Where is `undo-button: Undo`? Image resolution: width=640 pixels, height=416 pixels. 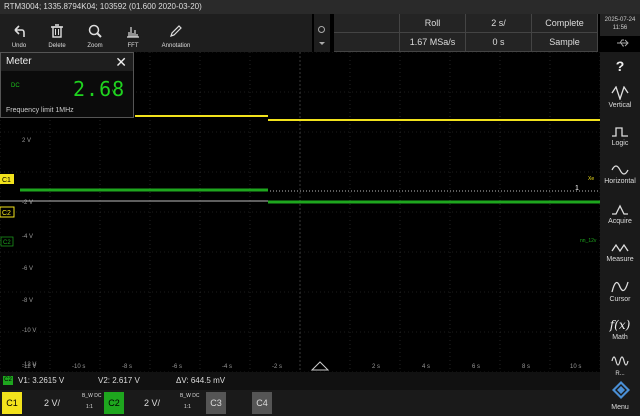 undo-button: Undo is located at coordinates (19, 33).